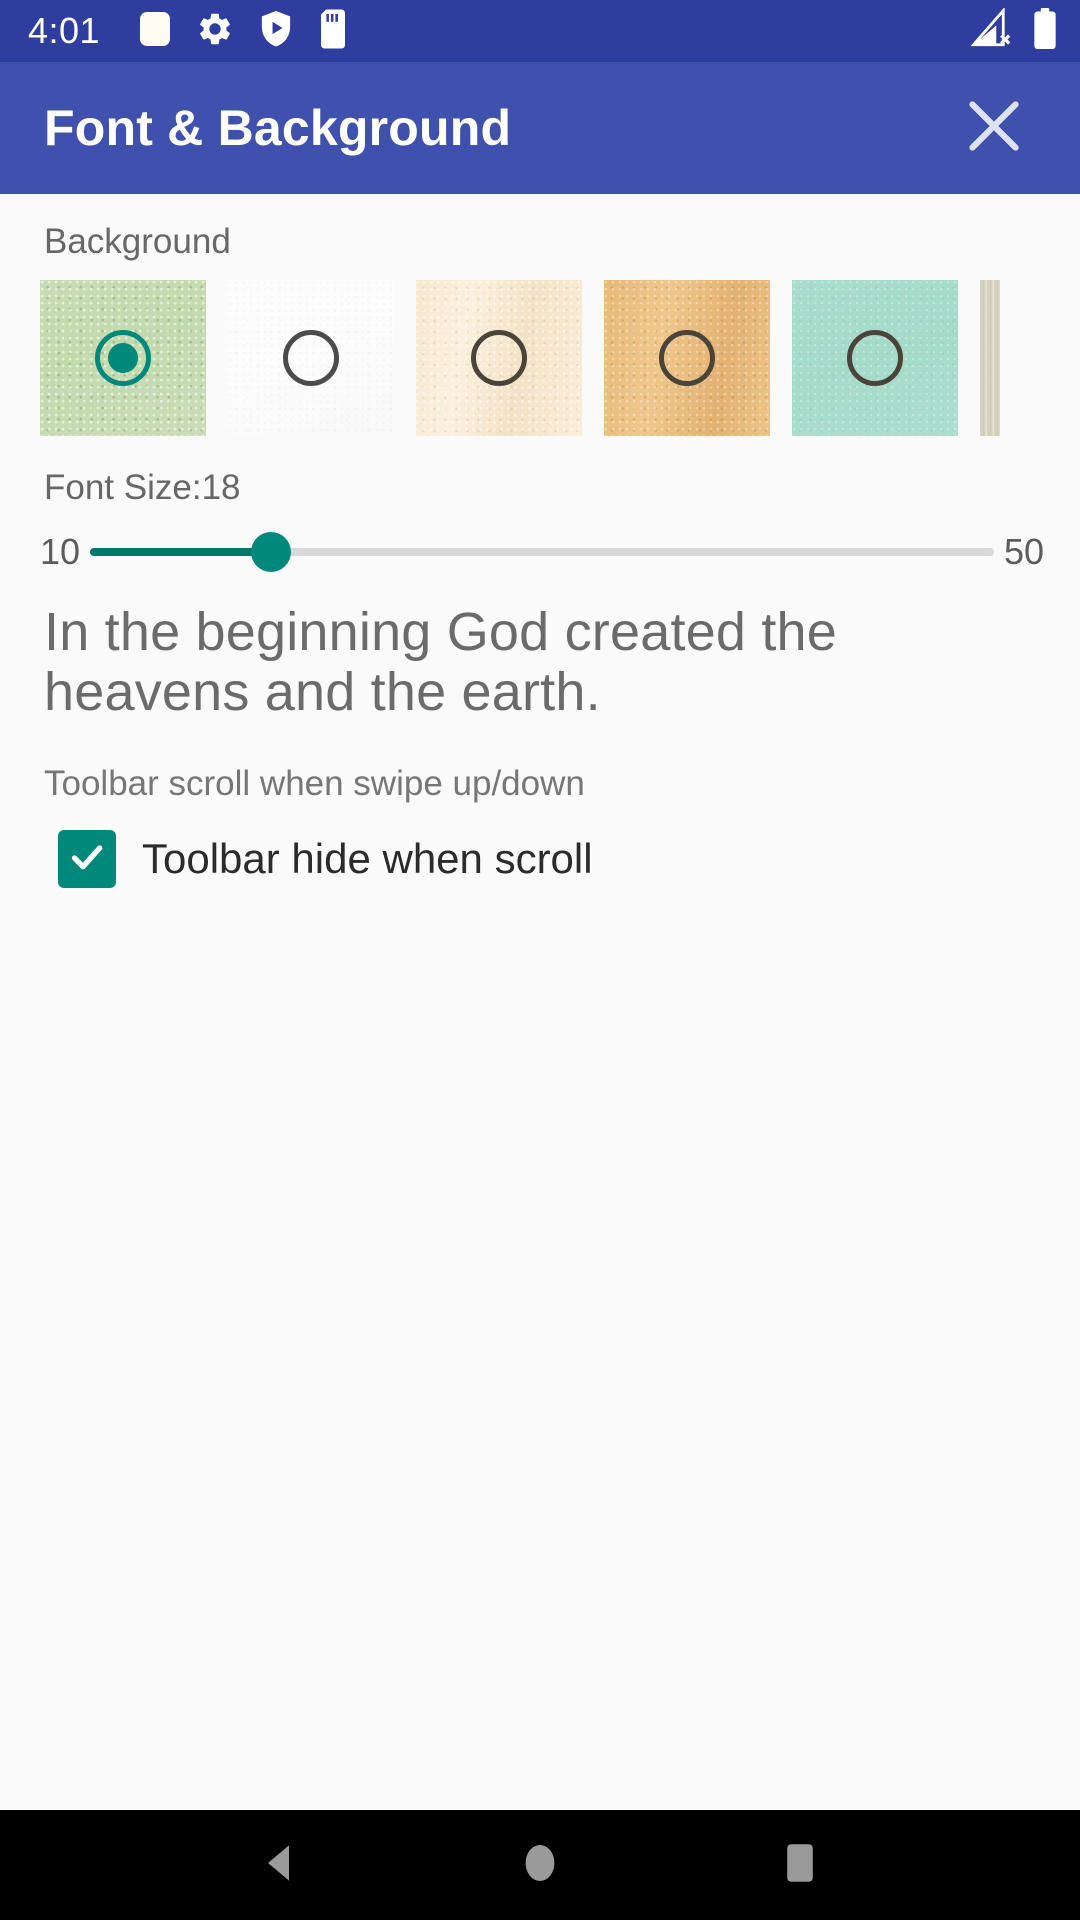 This screenshot has height=1920, width=1080. I want to click on font-size-slider, so click(542, 551).